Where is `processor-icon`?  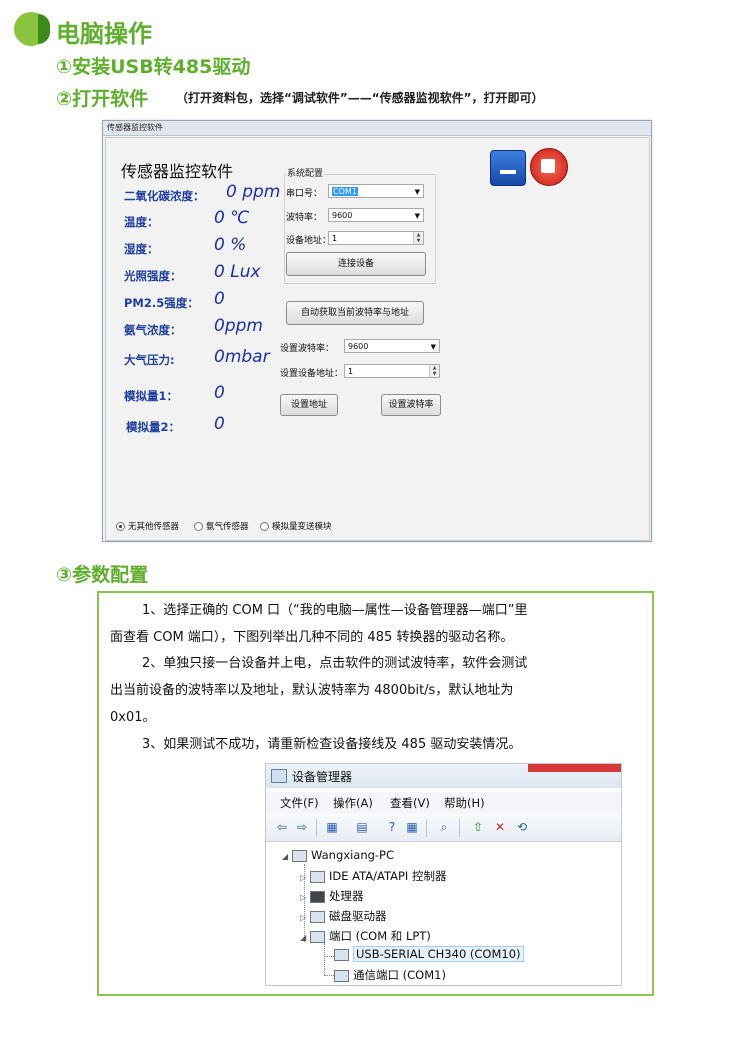
processor-icon is located at coordinates (317, 896).